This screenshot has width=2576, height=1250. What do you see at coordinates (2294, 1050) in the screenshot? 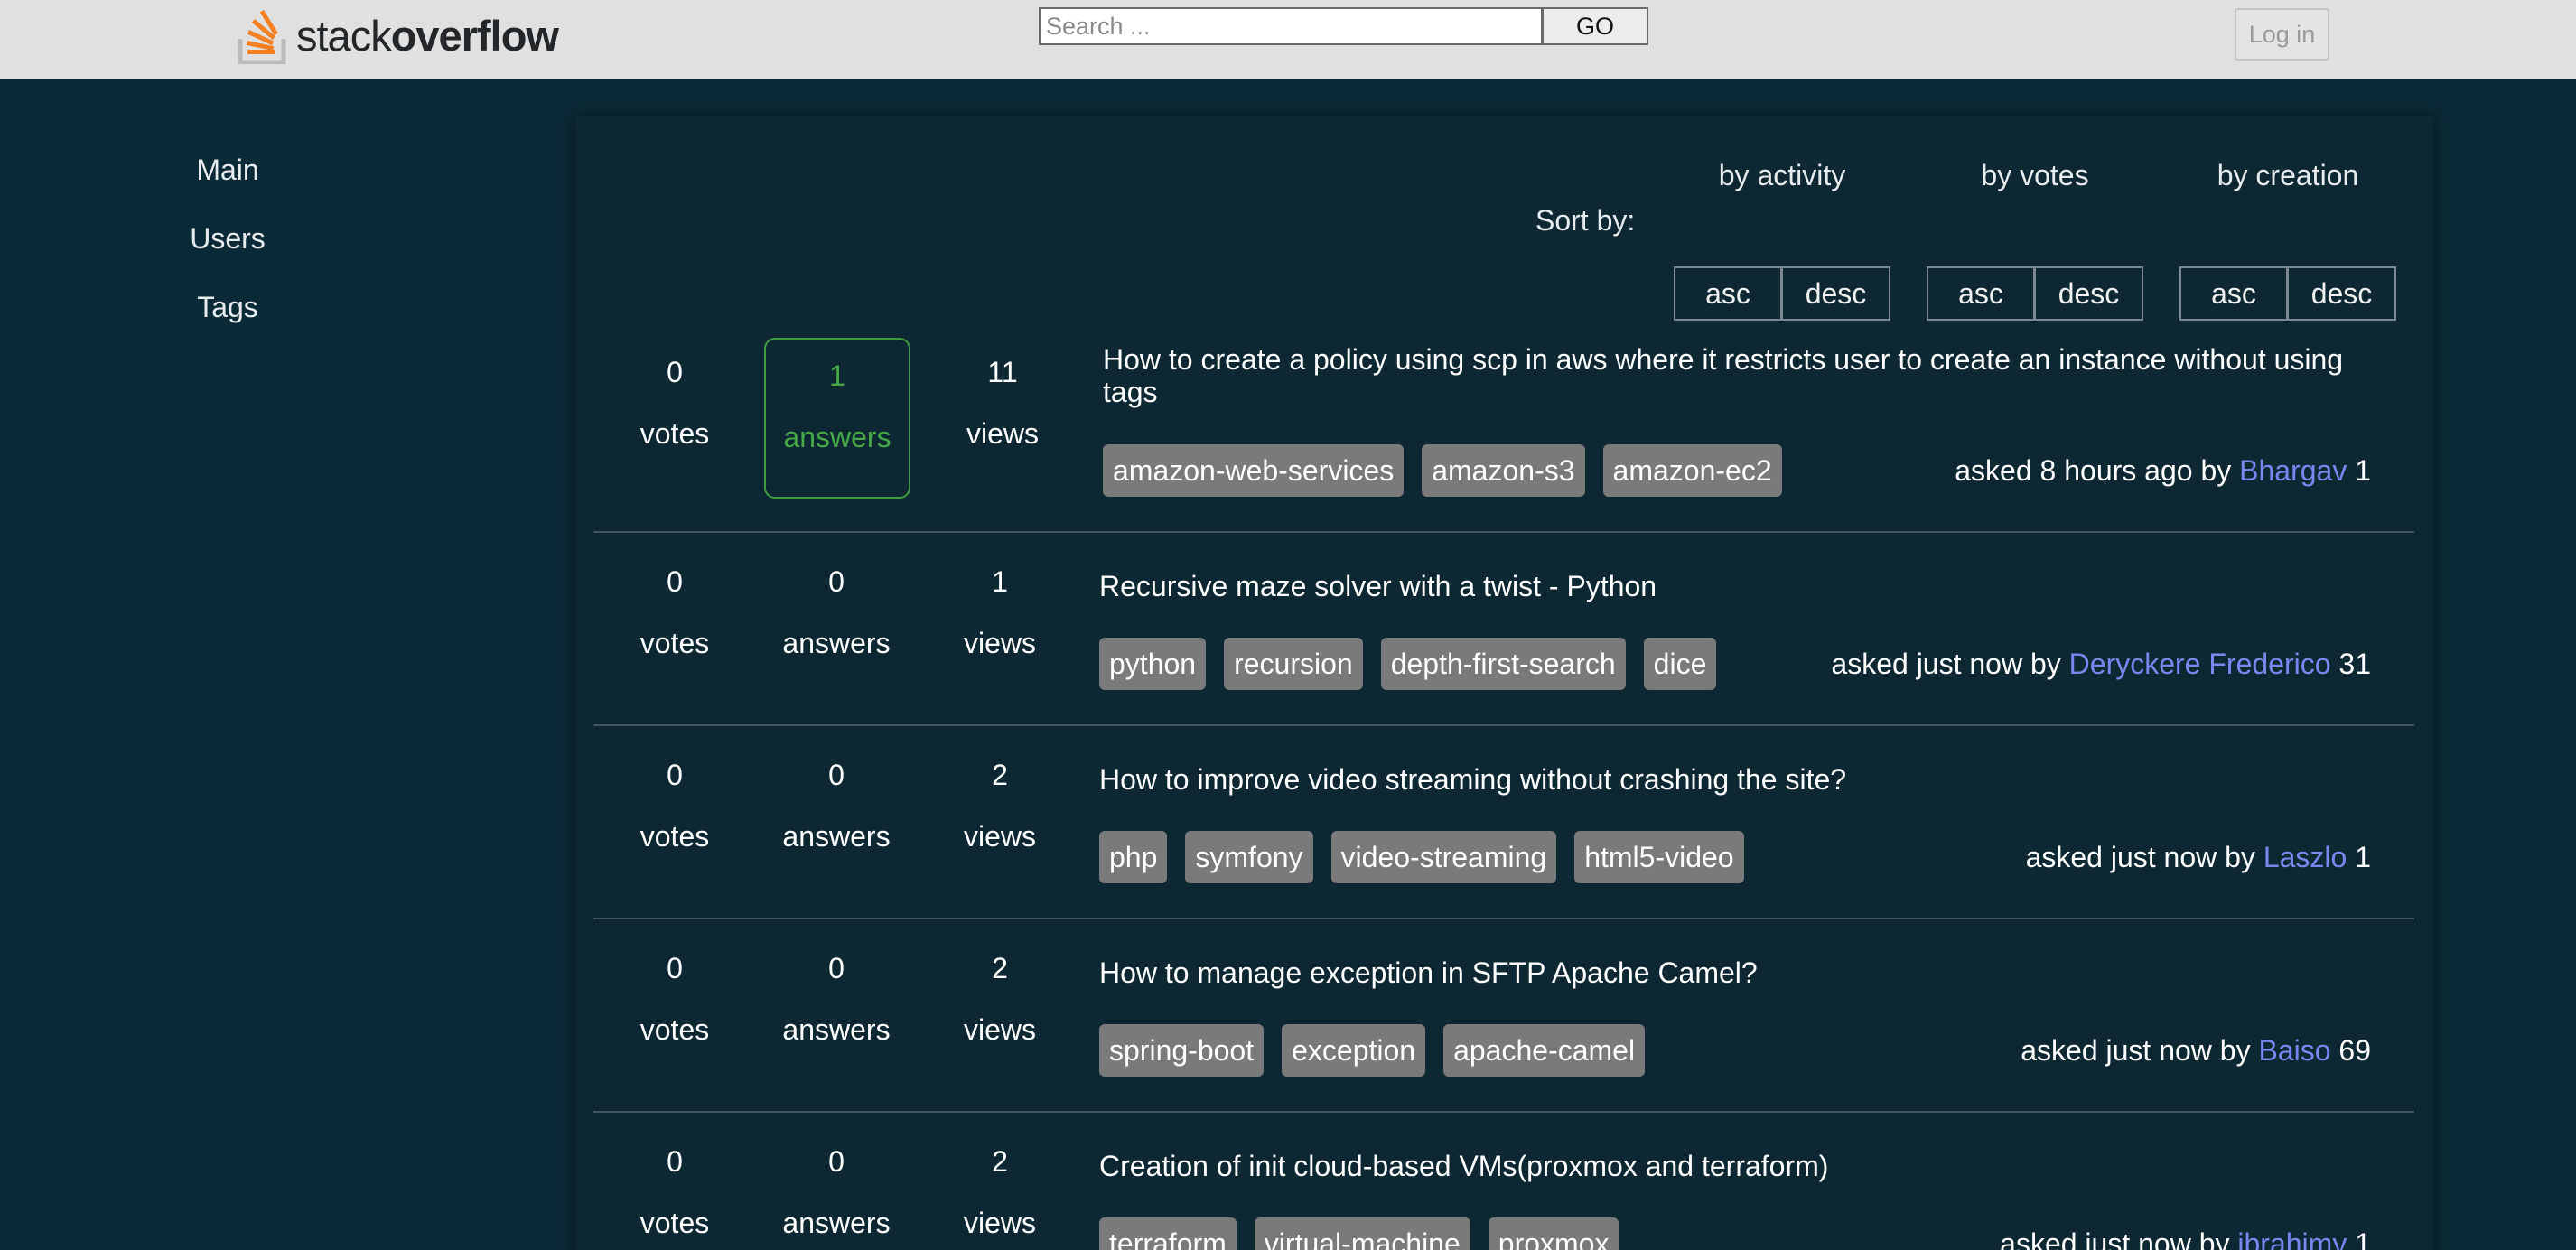
I see `user-link: Baiso` at bounding box center [2294, 1050].